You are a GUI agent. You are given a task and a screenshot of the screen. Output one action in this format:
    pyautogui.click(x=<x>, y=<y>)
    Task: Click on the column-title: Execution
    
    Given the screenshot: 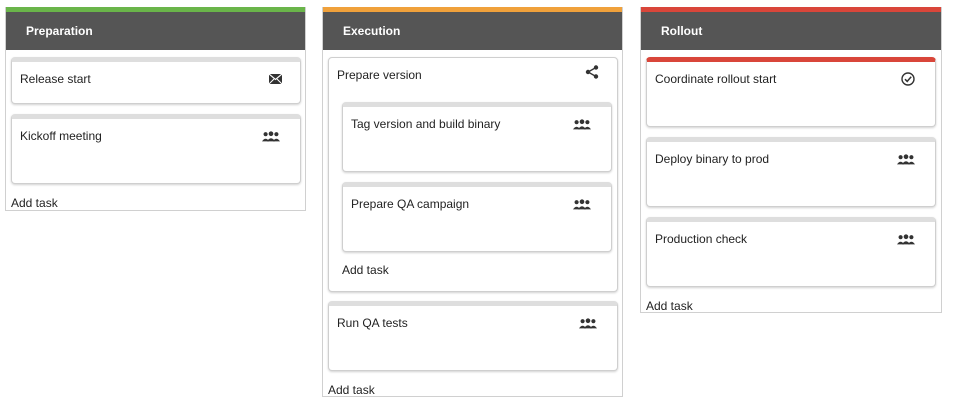 What is the action you would take?
    pyautogui.click(x=472, y=31)
    